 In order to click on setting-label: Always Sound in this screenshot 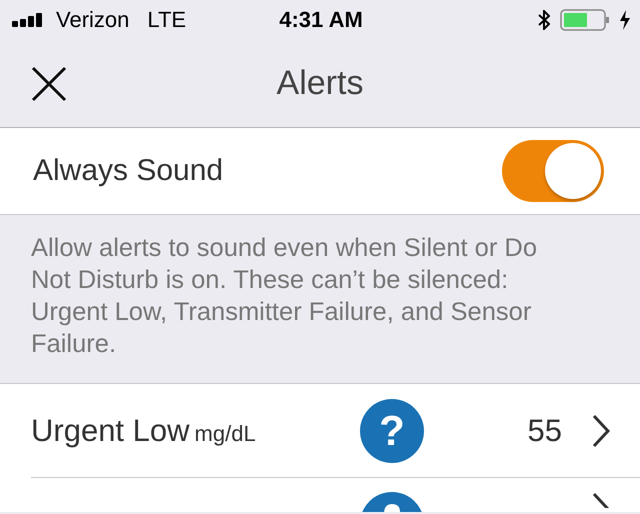, I will do `click(128, 171)`.